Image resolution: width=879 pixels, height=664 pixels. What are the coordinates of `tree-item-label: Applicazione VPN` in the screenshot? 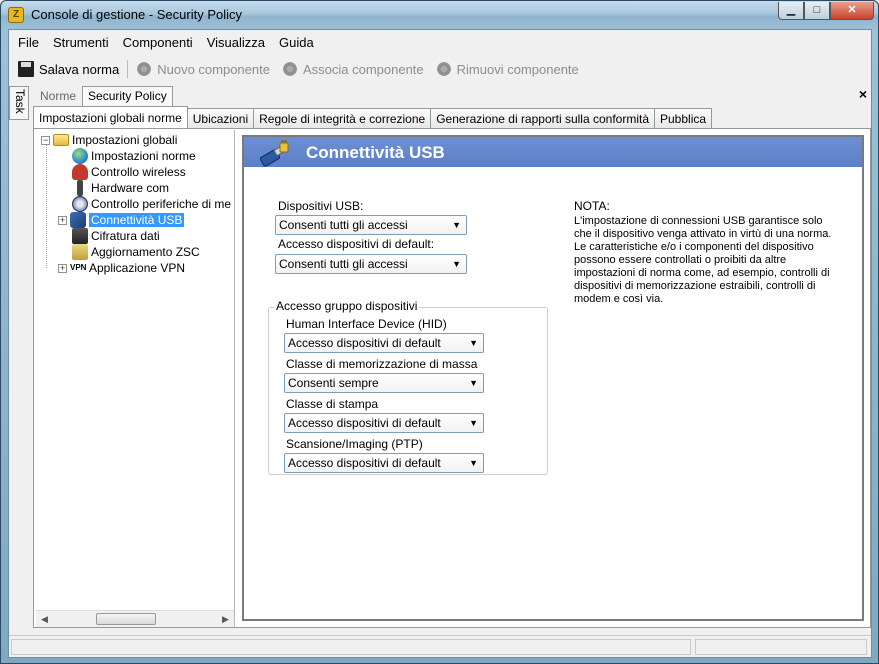 It's located at (137, 268).